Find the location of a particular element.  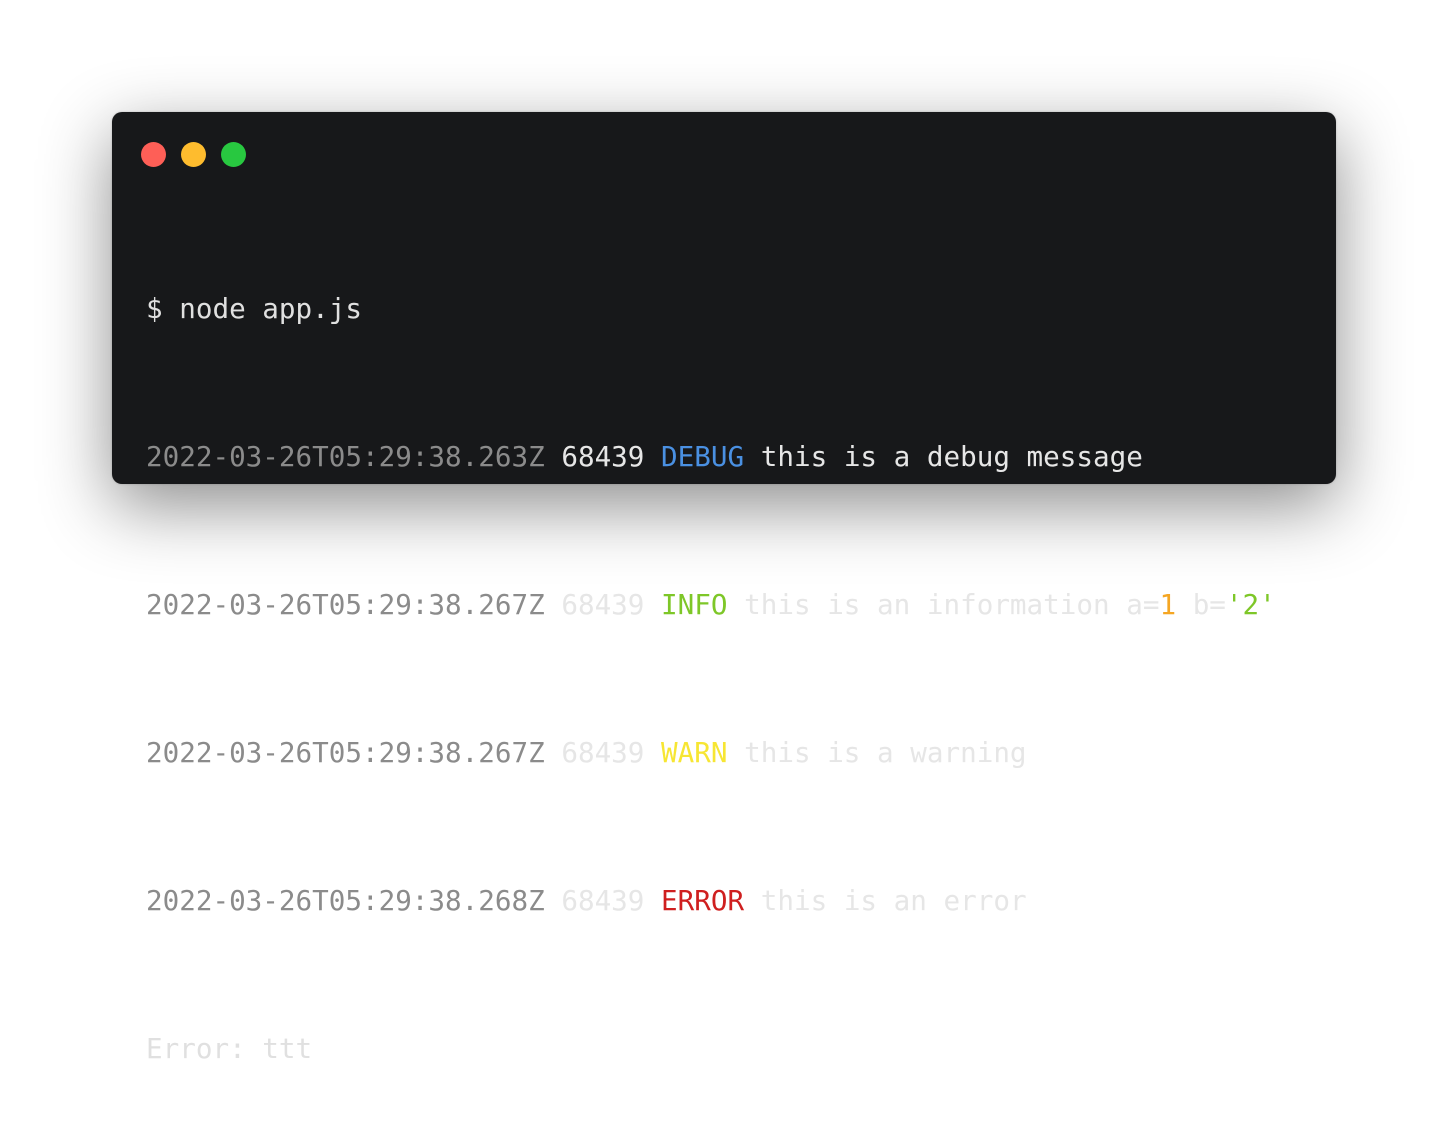

log-message: this is a warning is located at coordinates (885, 752).